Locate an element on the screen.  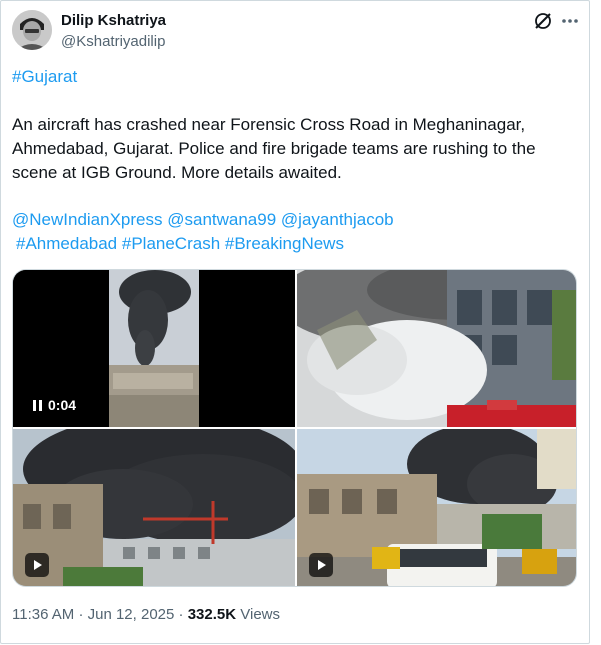
media-video-1: 0:04 is located at coordinates (154, 348).